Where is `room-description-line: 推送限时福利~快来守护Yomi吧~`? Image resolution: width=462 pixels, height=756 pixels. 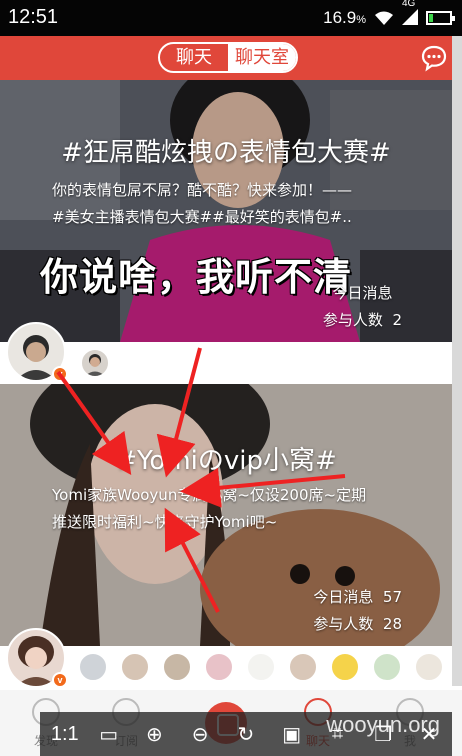 room-description-line: 推送限时福利~快来守护Yomi吧~ is located at coordinates (165, 522).